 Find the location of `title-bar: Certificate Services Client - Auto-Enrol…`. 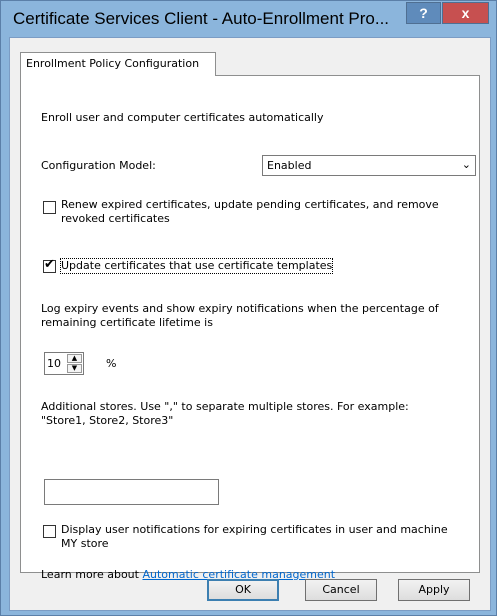

title-bar: Certificate Services Client - Auto-Enrol… is located at coordinates (248, 19).